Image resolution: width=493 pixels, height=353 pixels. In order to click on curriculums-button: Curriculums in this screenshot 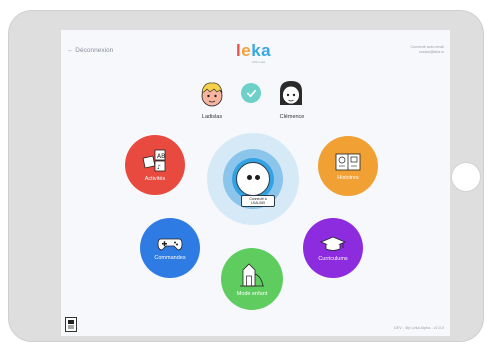, I will do `click(333, 248)`.